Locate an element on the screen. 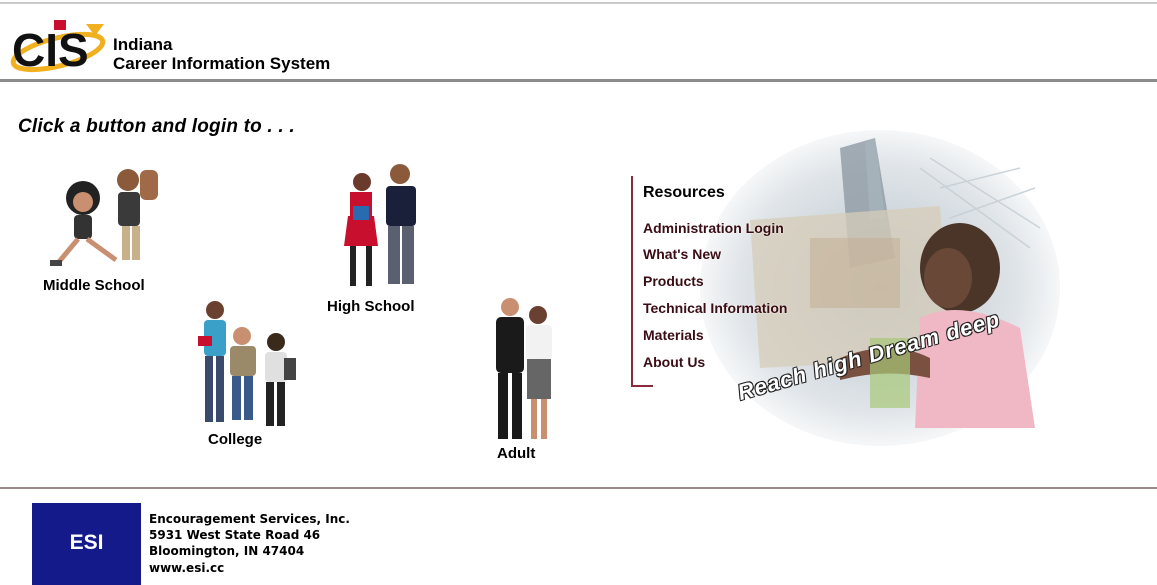 This screenshot has height=585, width=1157. resources-bottom-rule is located at coordinates (642, 386).